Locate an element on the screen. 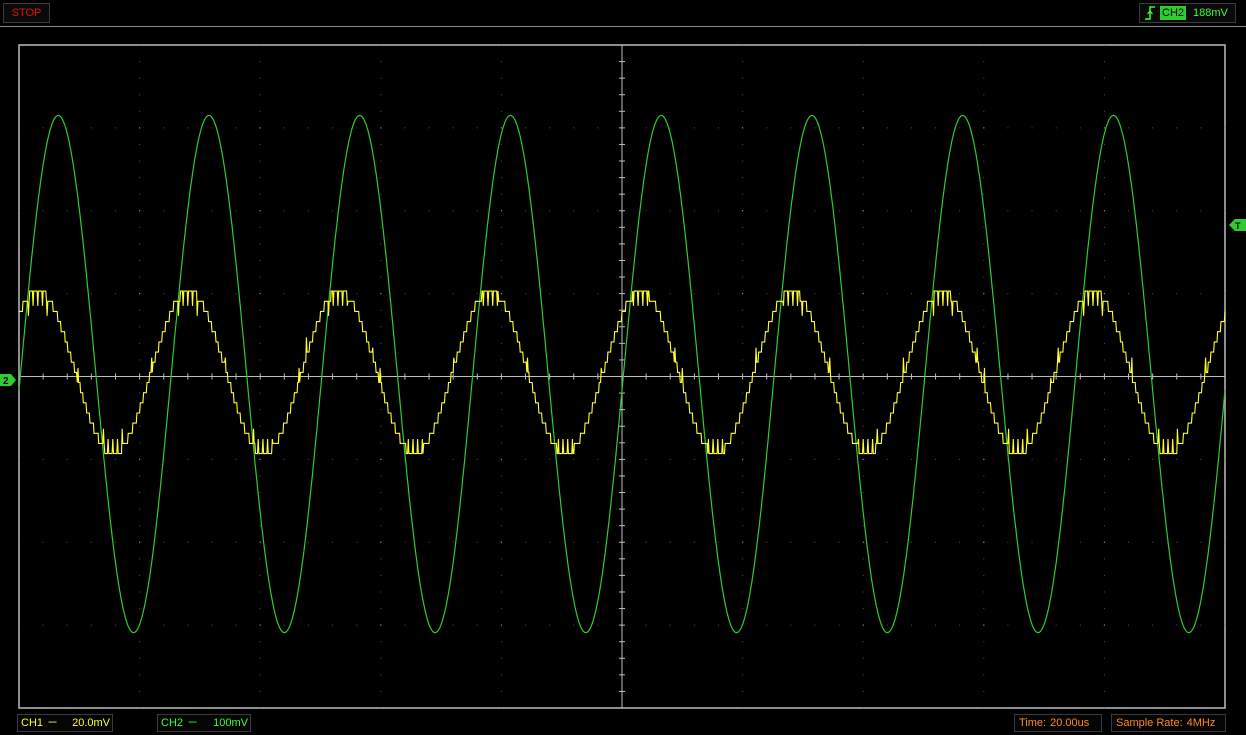  trigger-level-marker: T is located at coordinates (1237, 225).